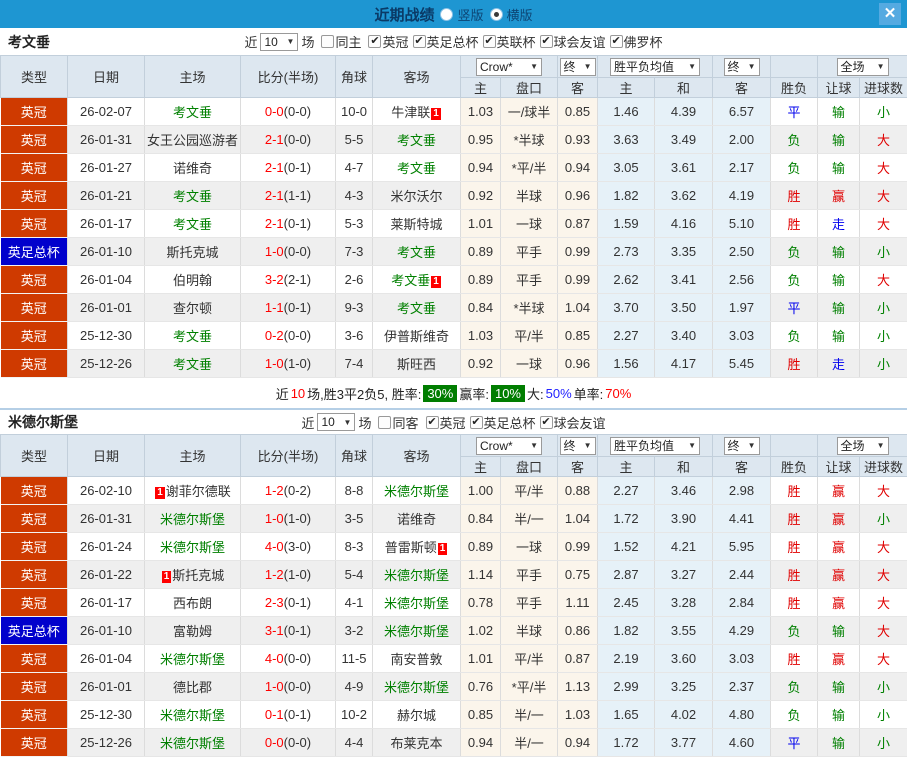 This screenshot has height=757, width=907. What do you see at coordinates (883, 603) in the screenshot?
I see `result-goals: 大` at bounding box center [883, 603].